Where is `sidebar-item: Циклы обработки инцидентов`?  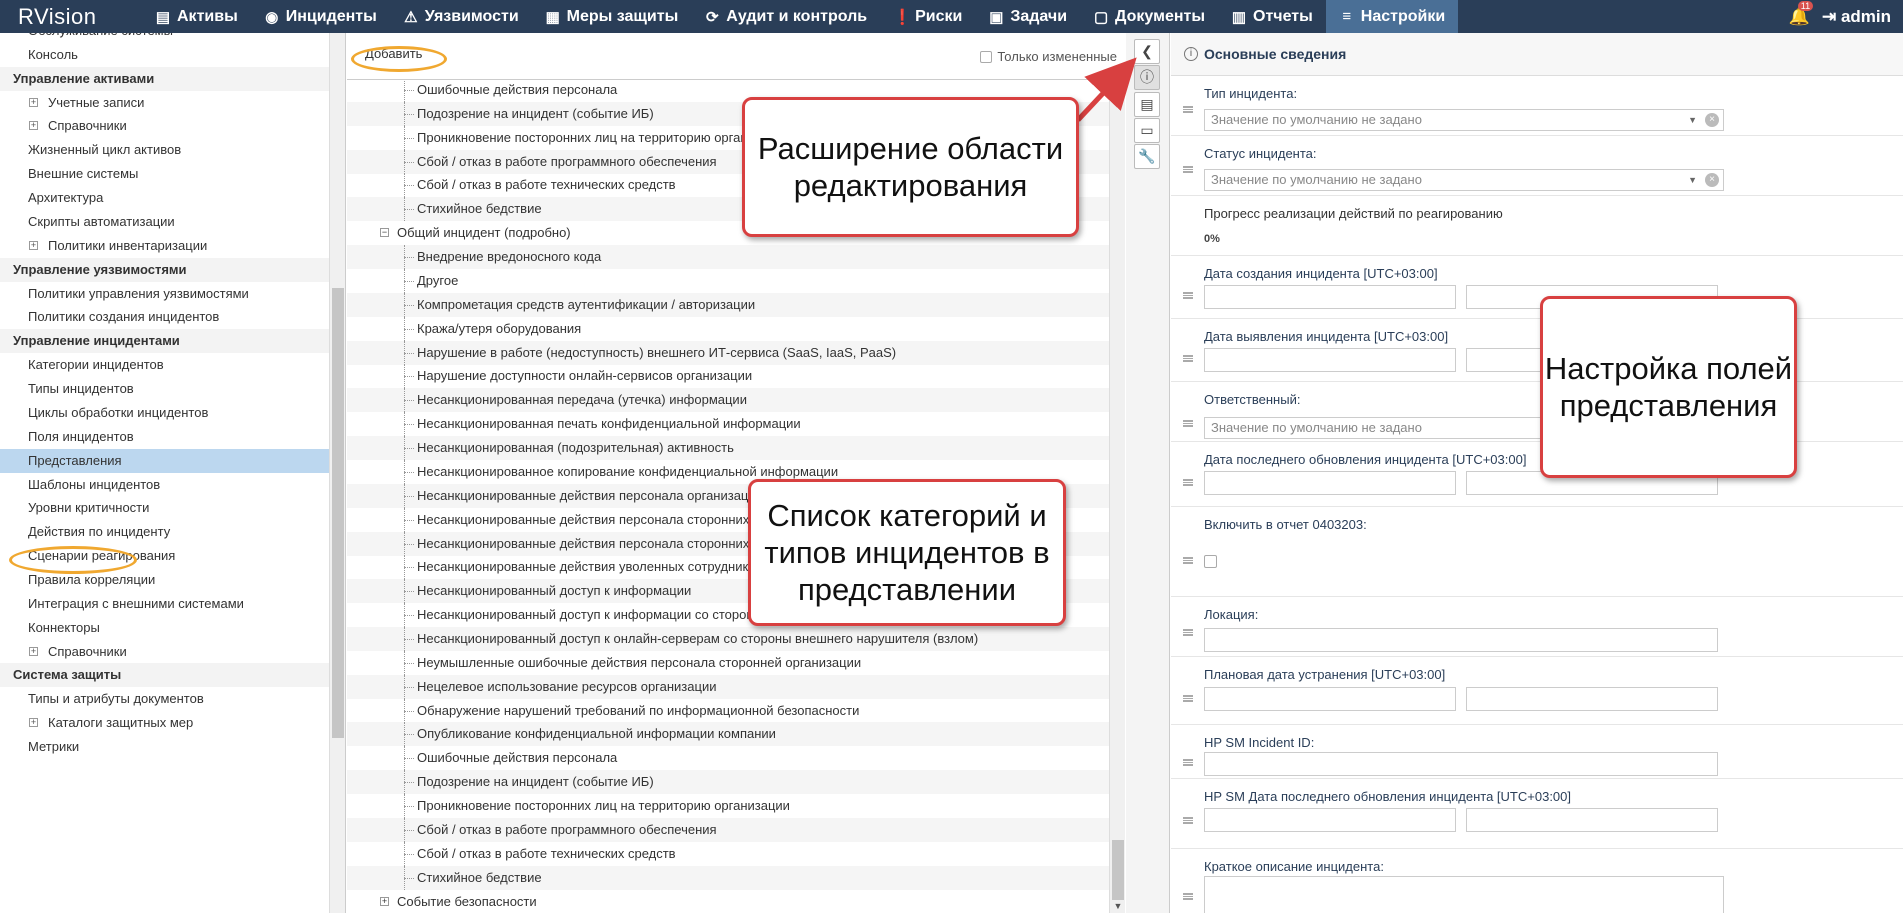
sidebar-item: Циклы обработки инцидентов is located at coordinates (164, 413).